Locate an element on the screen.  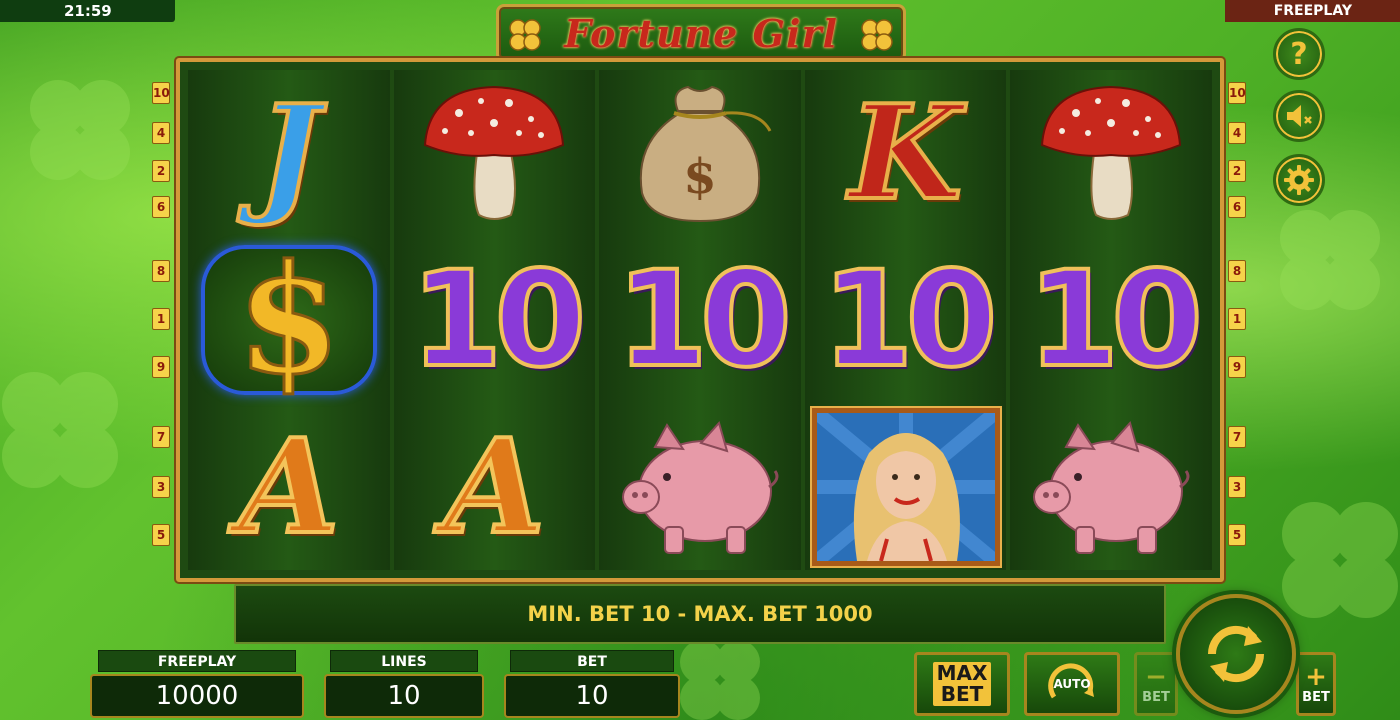
balance-panel: FREEPLAY 10000 is located at coordinates (197, 684).